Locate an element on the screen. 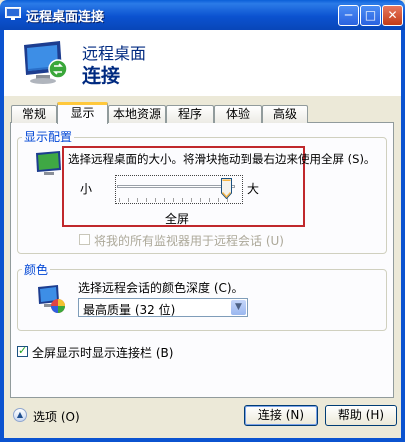 The height and width of the screenshot is (442, 405). monitor-icon is located at coordinates (48, 163).